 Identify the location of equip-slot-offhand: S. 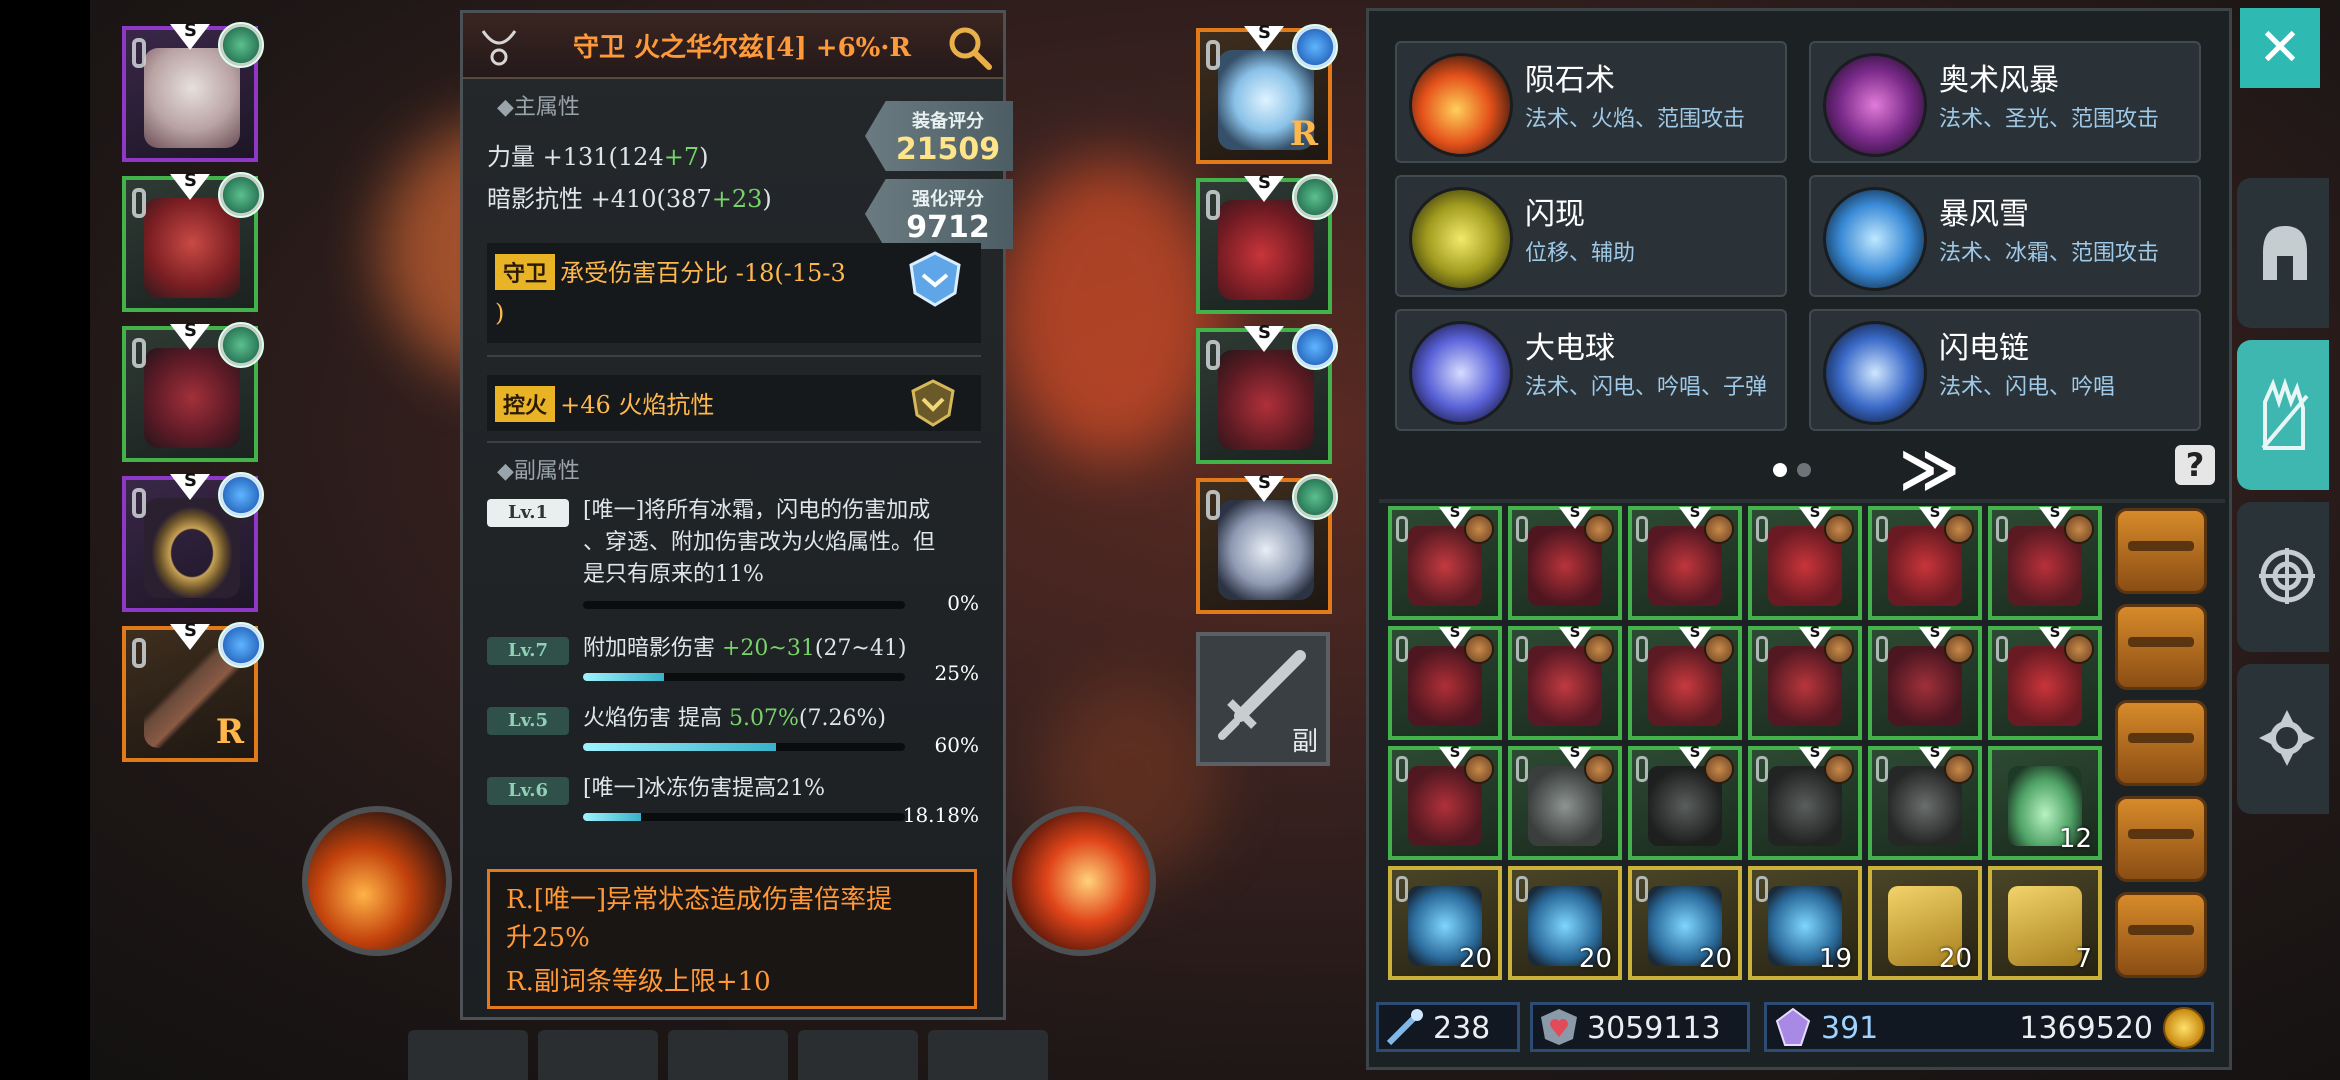
(1267, 543).